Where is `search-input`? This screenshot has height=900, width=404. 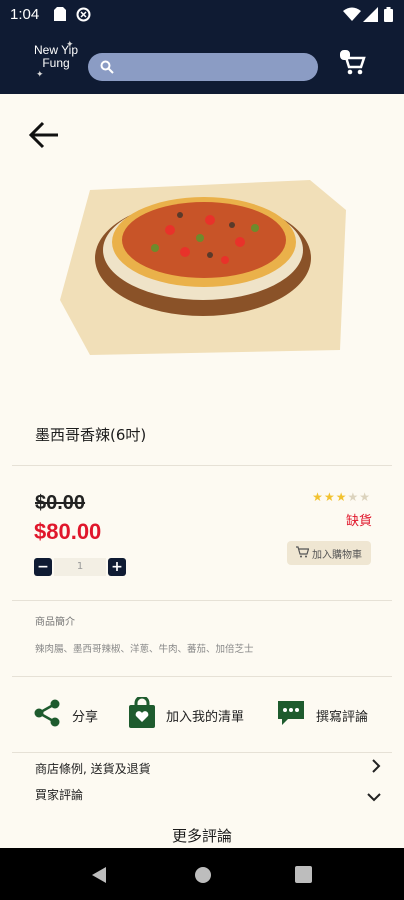
search-input is located at coordinates (203, 67).